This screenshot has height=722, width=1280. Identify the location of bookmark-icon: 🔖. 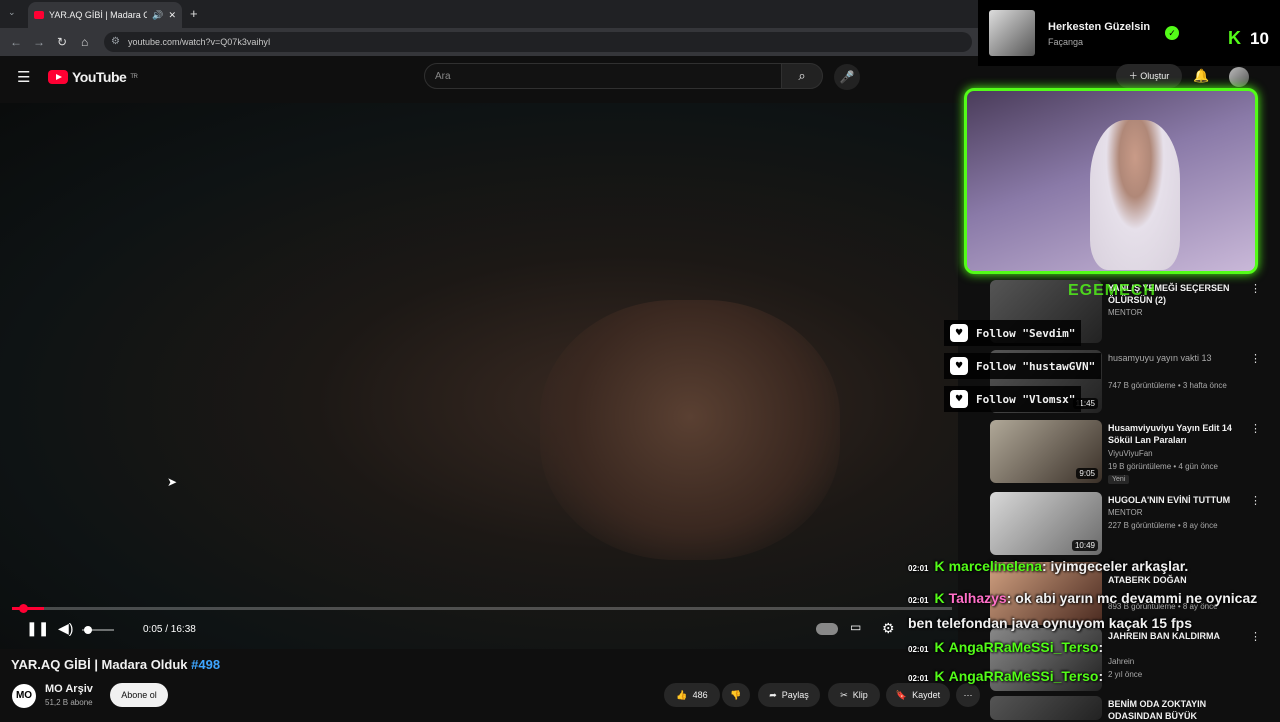
(901, 694).